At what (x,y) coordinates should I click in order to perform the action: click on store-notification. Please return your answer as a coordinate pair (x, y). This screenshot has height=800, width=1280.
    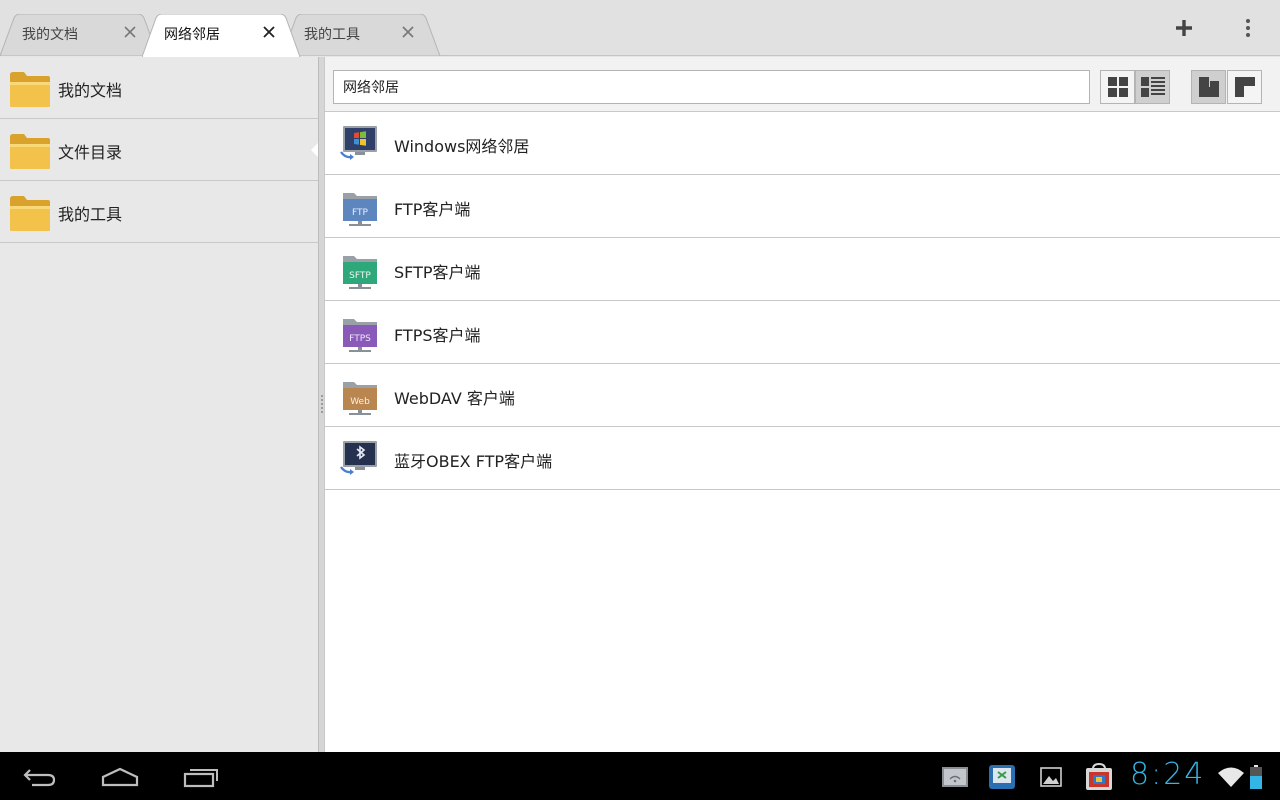
    Looking at the image, I should click on (1099, 777).